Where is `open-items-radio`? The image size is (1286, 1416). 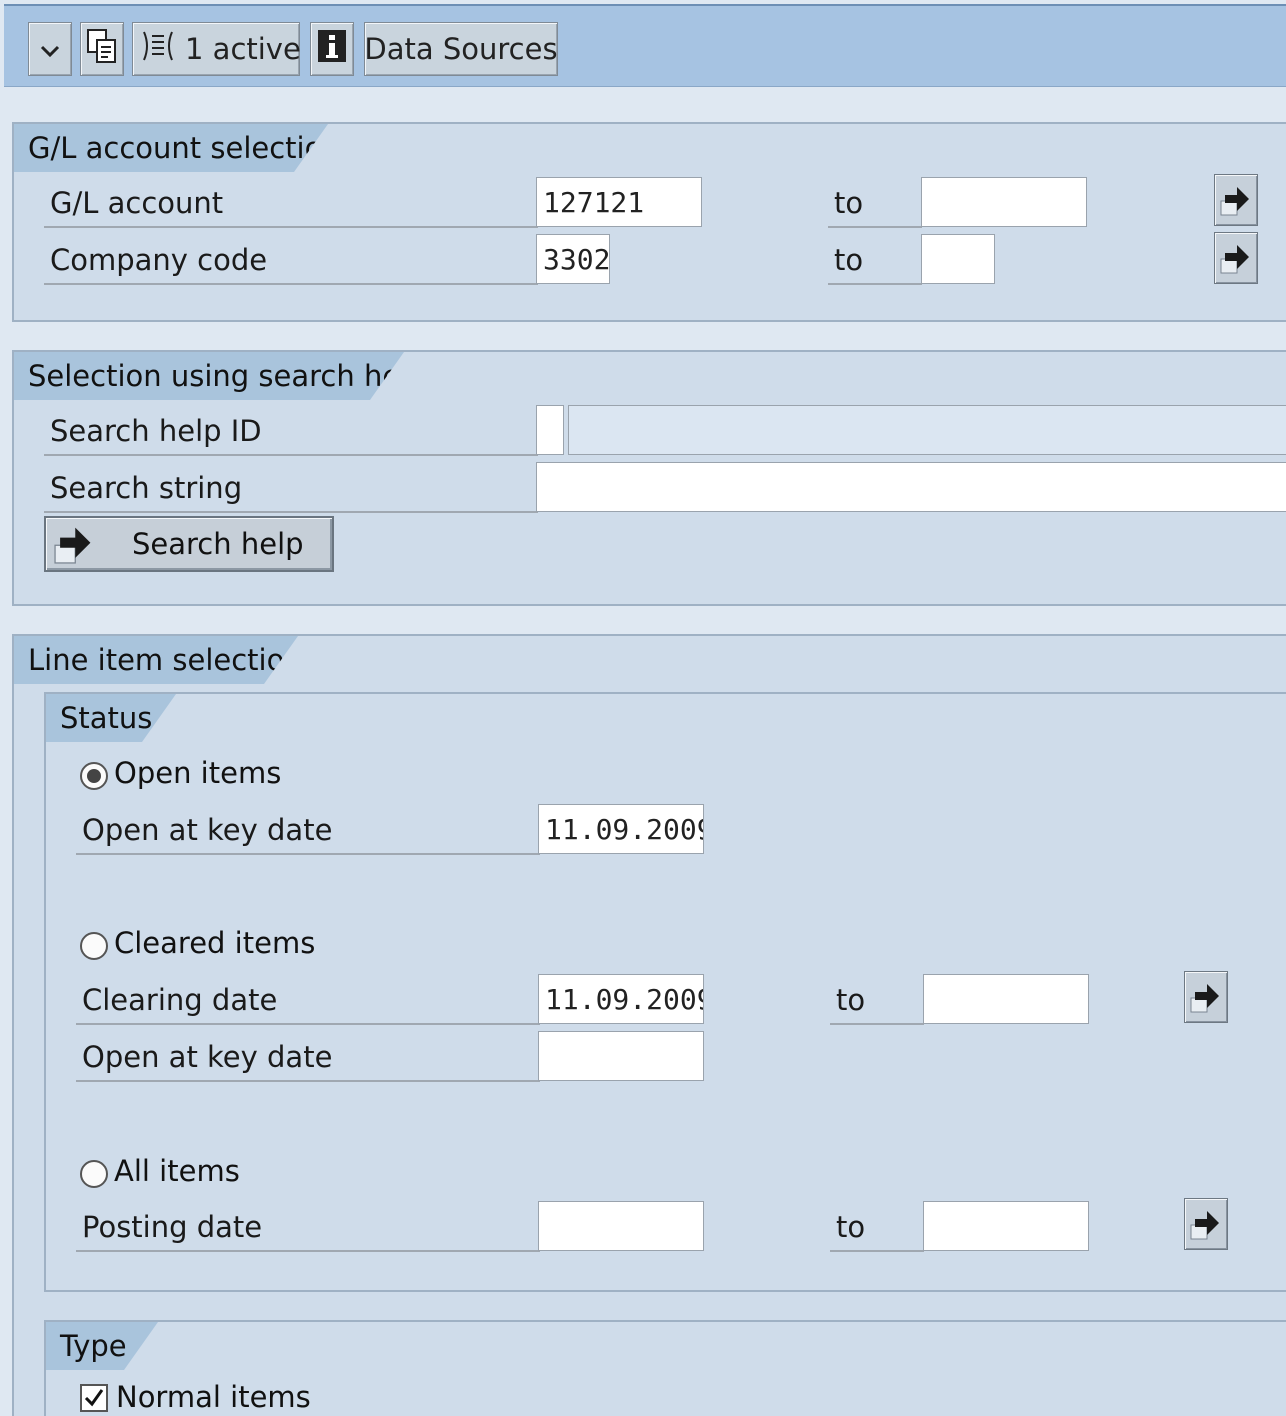
open-items-radio is located at coordinates (94, 776).